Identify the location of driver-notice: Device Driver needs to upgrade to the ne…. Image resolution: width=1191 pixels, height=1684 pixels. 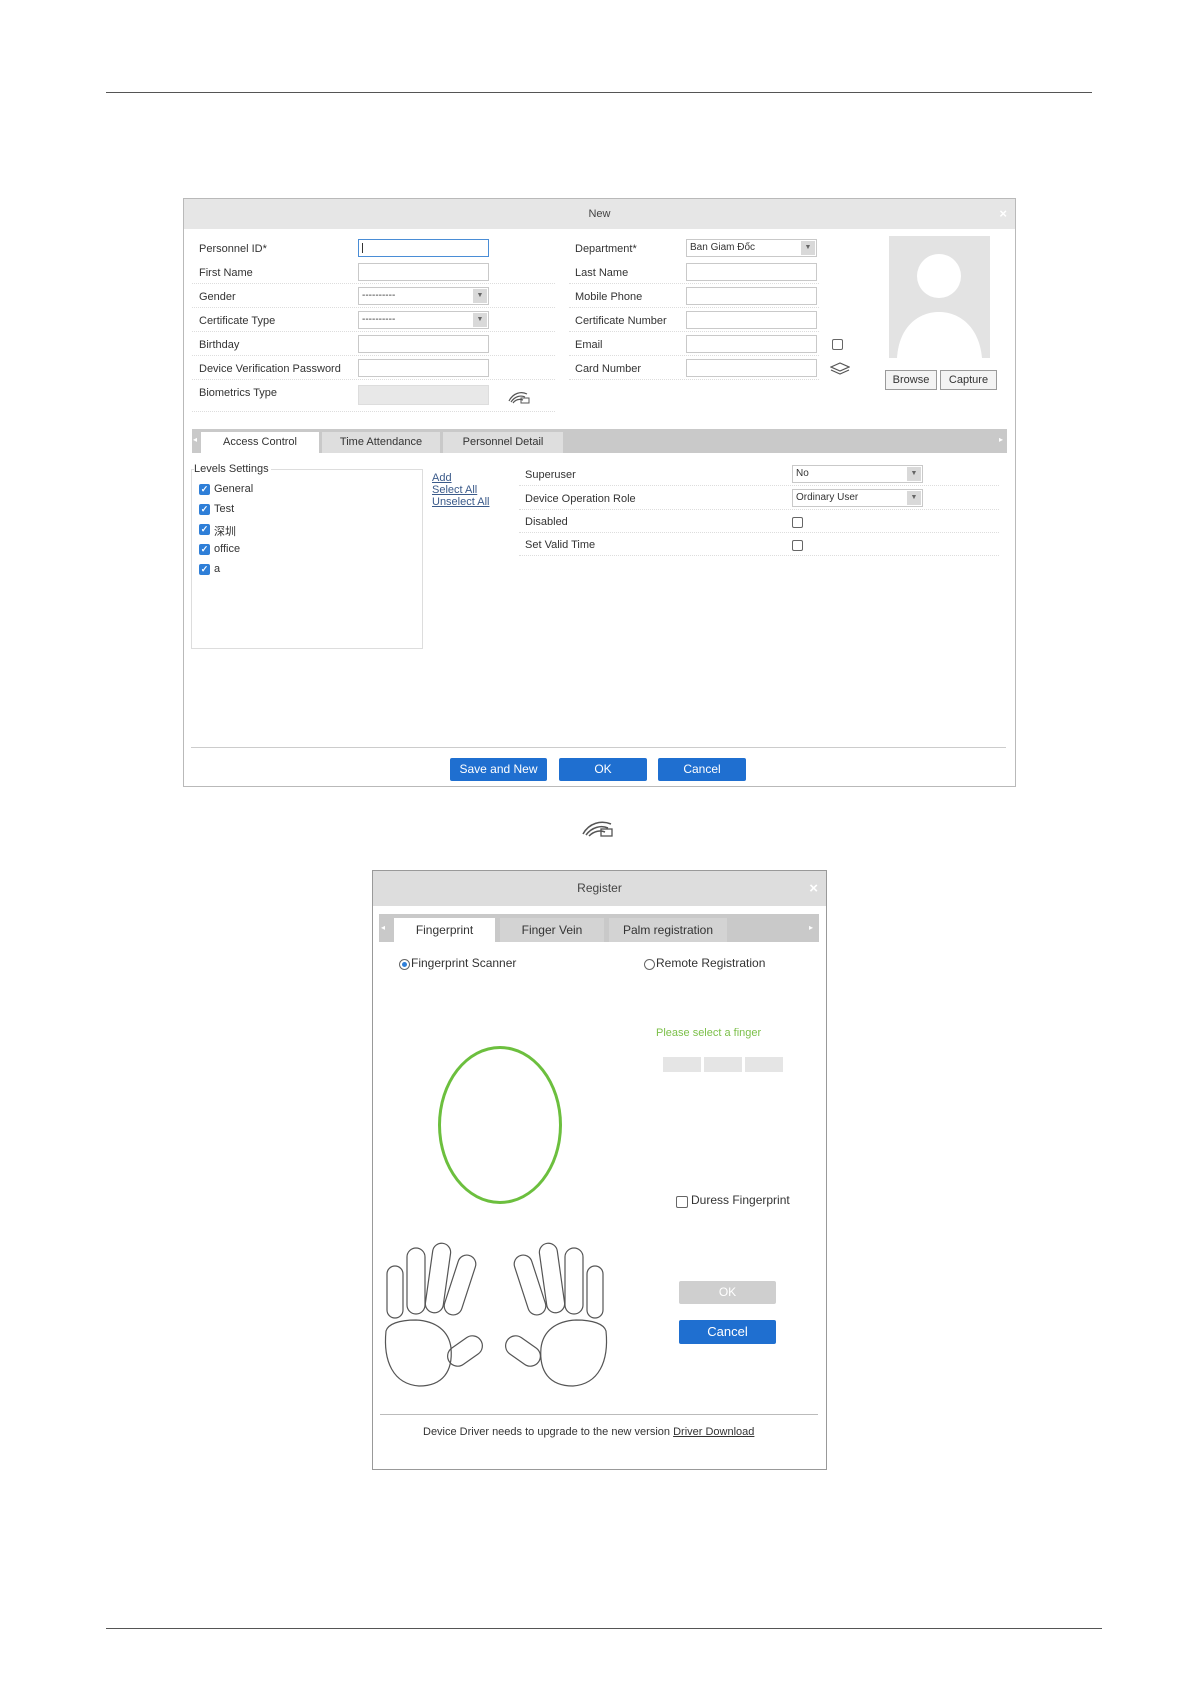
(588, 1432).